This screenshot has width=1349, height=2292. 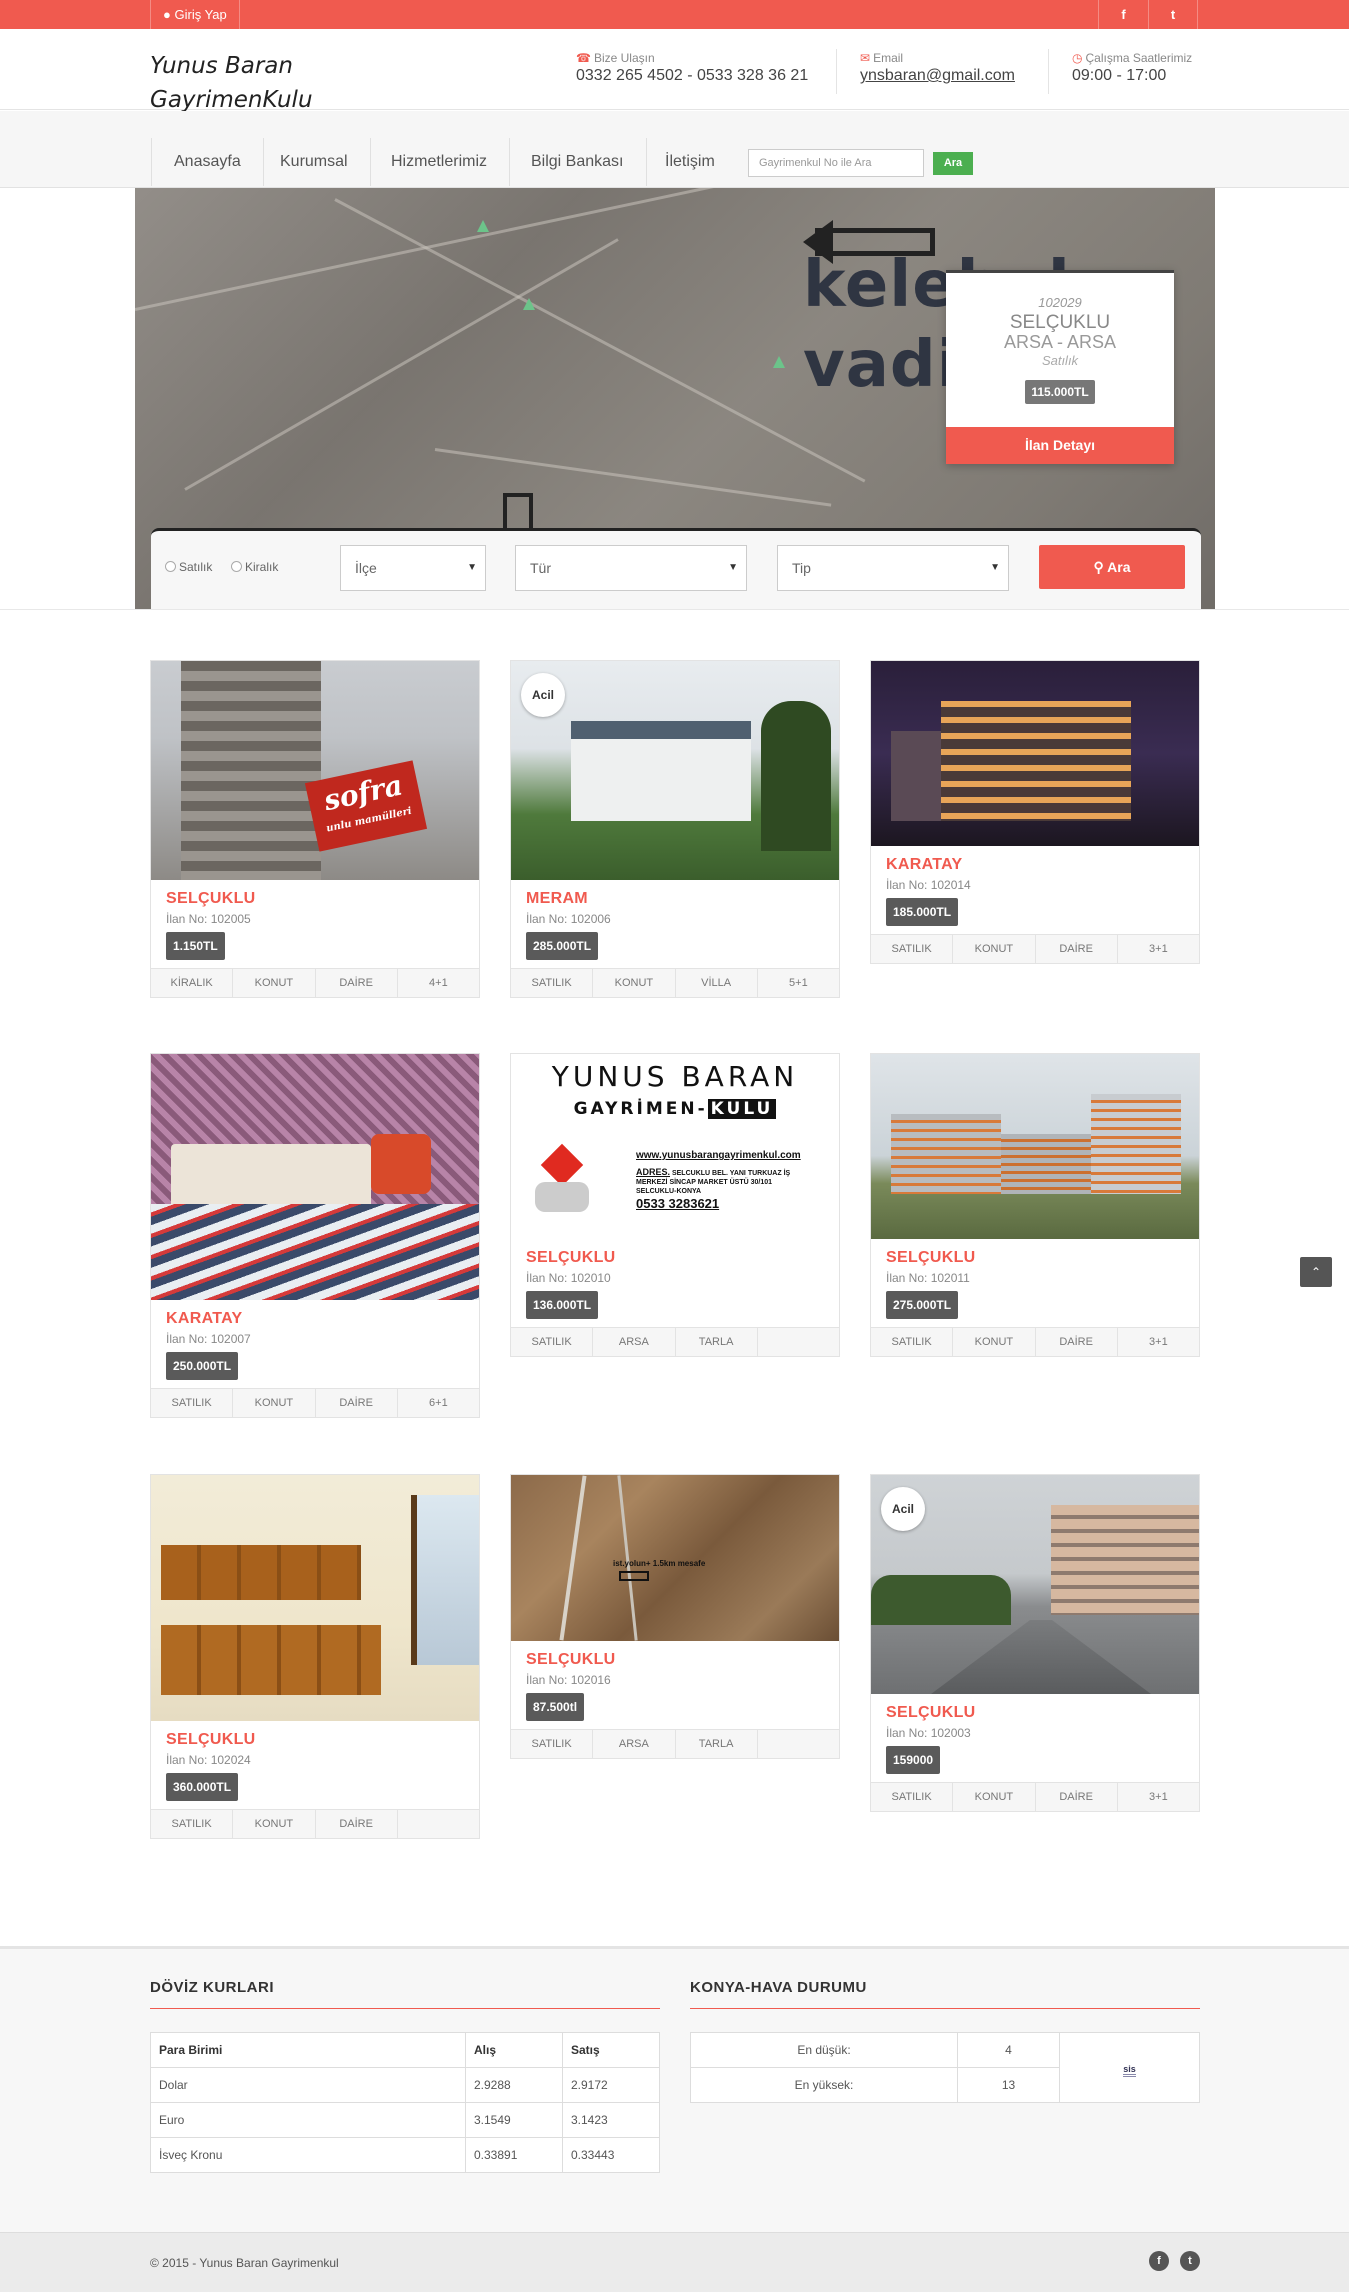 I want to click on ilan-no-search-button: Ara, so click(x=953, y=163).